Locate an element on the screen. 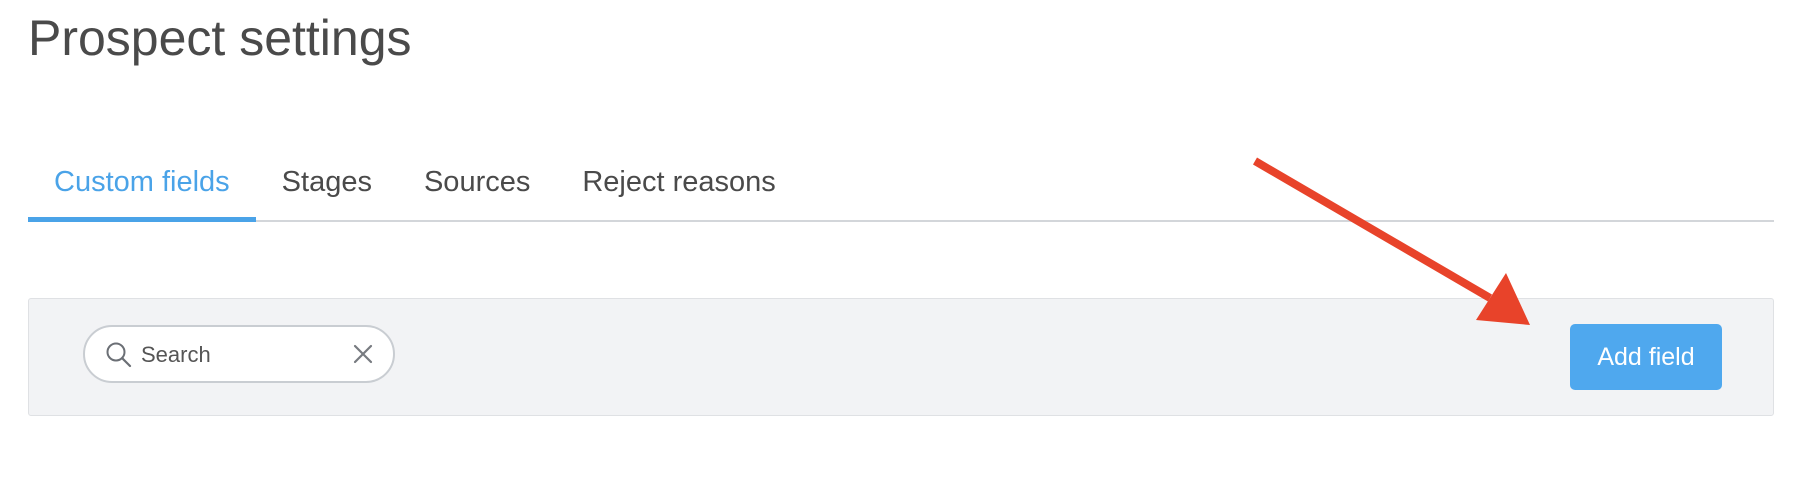 This screenshot has height=484, width=1798. close-icon is located at coordinates (363, 354).